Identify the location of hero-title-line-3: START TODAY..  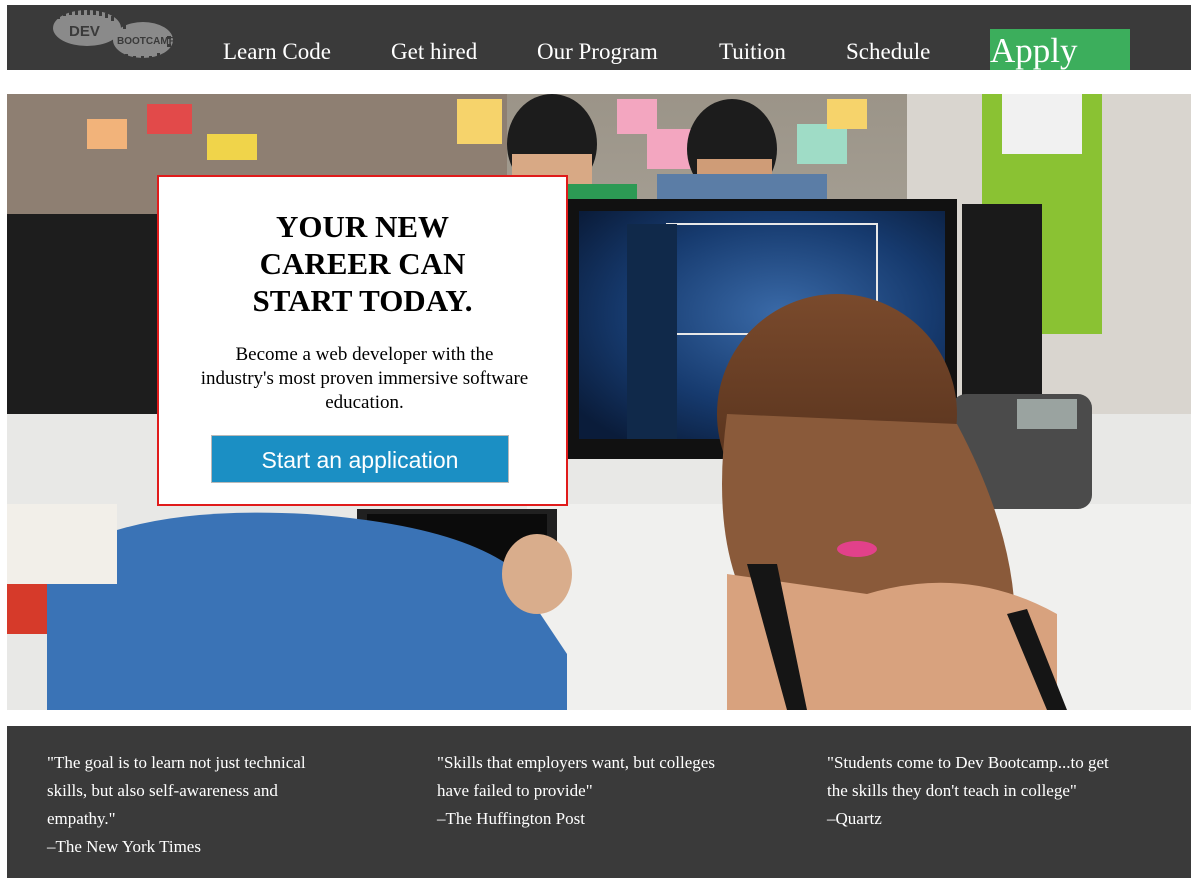
(362, 300).